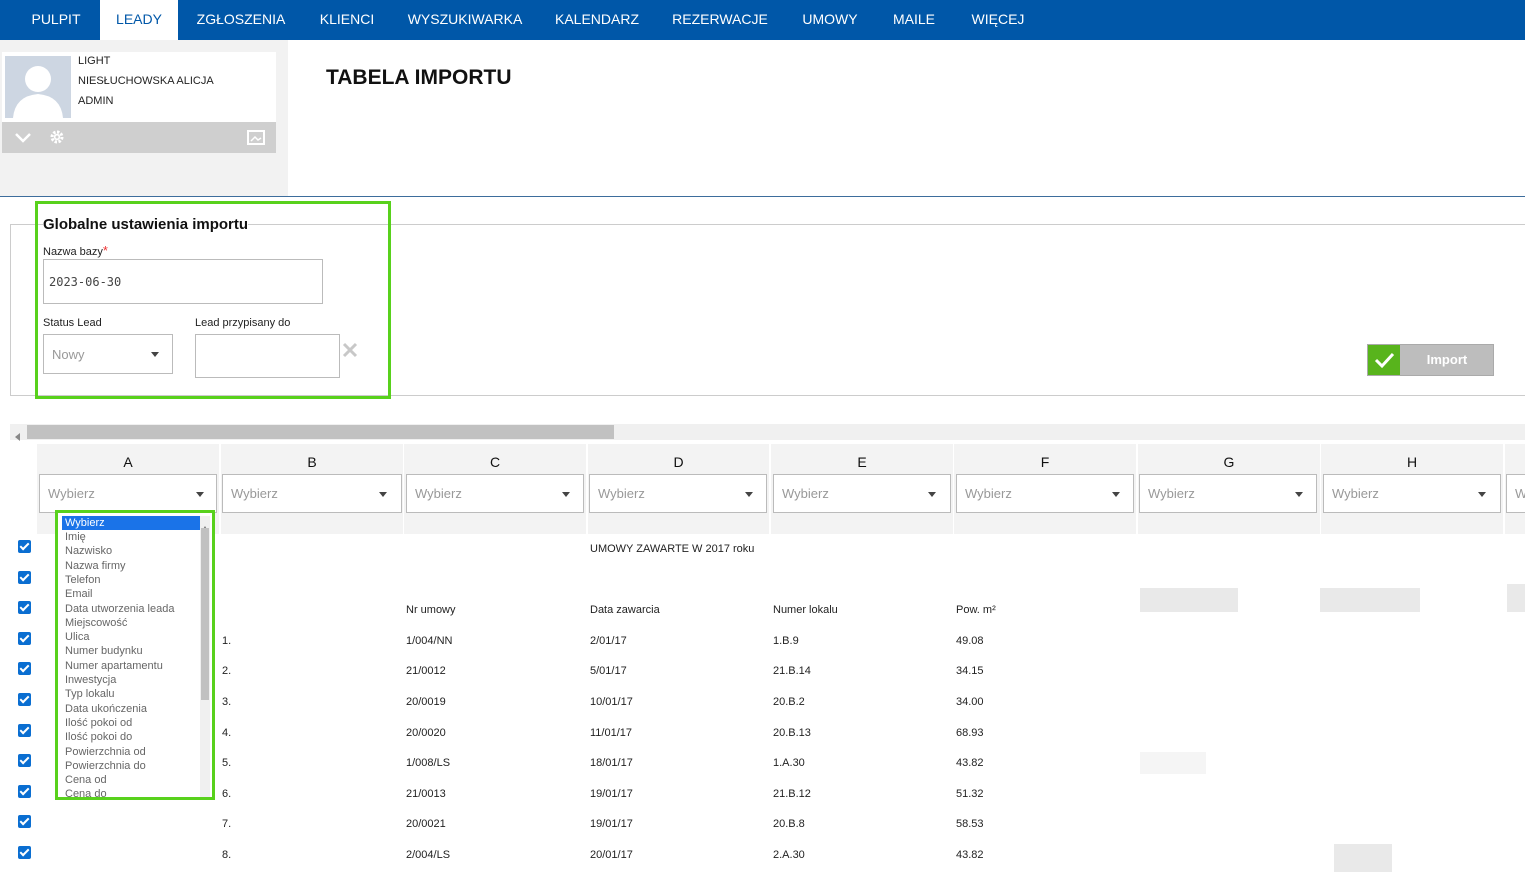  What do you see at coordinates (970, 824) in the screenshot?
I see `table-cell: 58.53` at bounding box center [970, 824].